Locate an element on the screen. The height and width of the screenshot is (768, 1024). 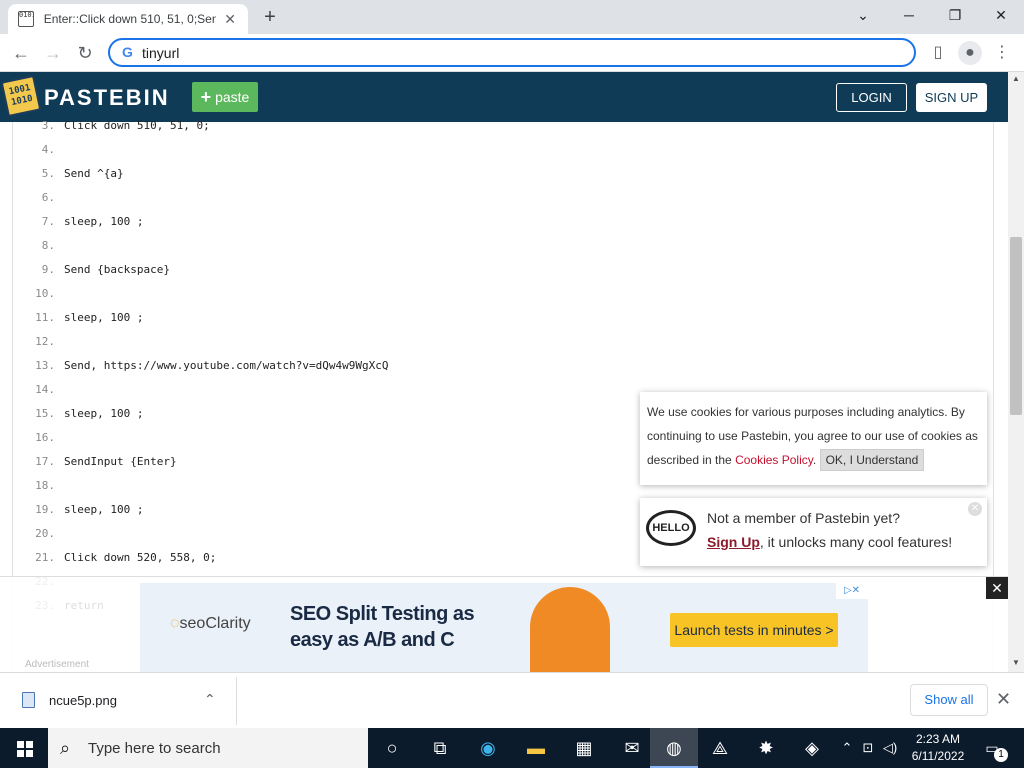
pastebin-logo-icon: 1001 1010 is located at coordinates (21, 96).